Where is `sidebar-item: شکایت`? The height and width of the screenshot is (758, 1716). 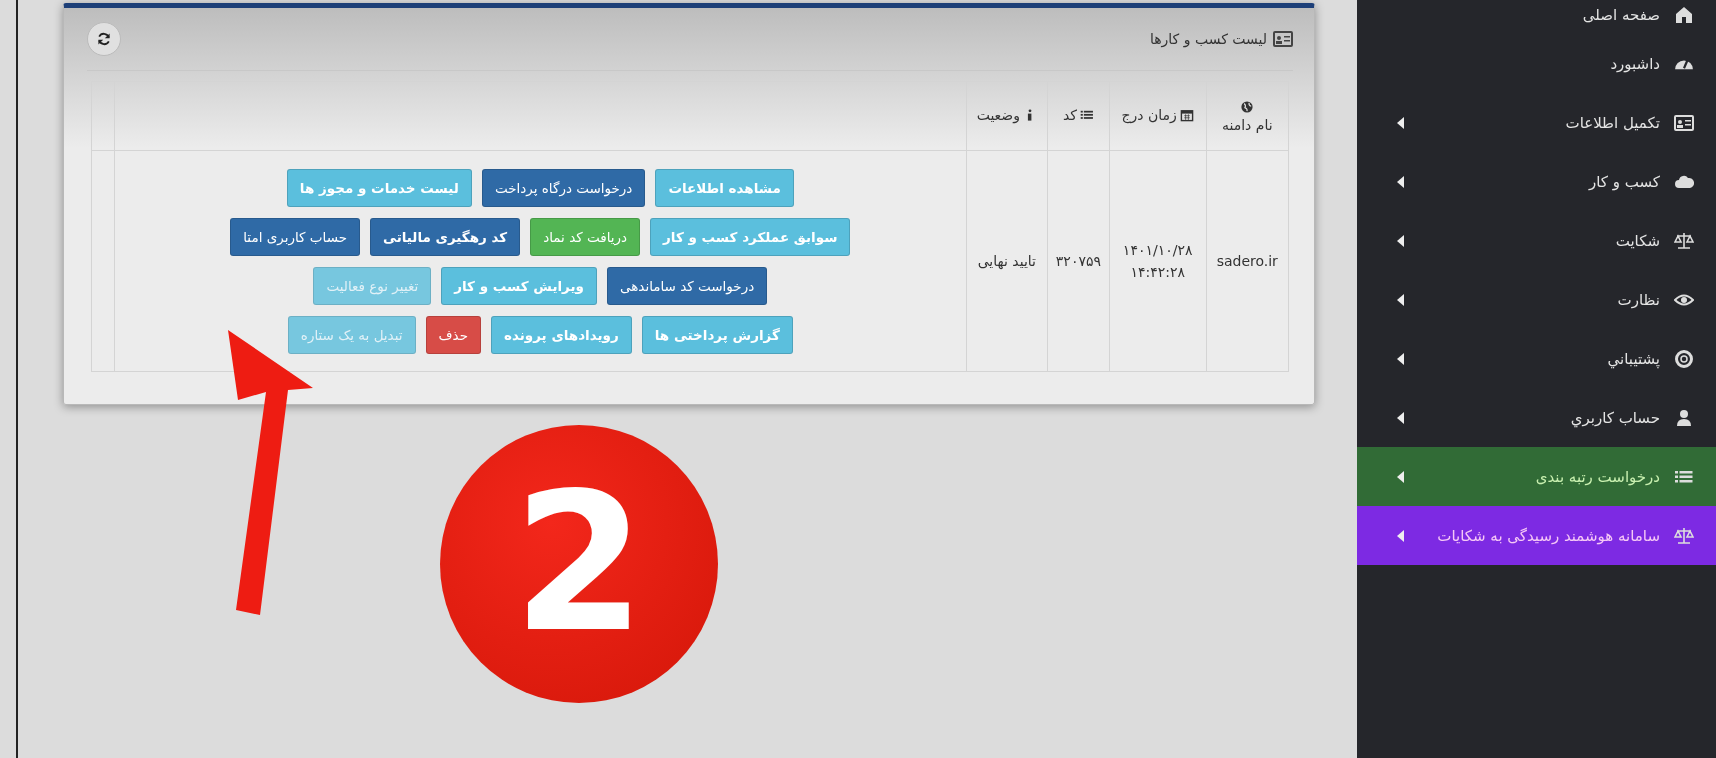 sidebar-item: شکایت is located at coordinates (1536, 240).